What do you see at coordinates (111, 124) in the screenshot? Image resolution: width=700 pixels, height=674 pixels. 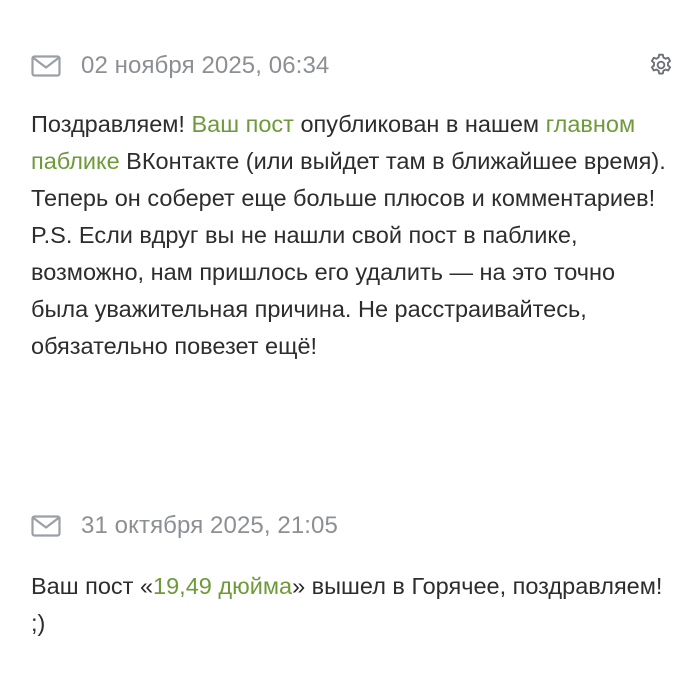 I see `notification-text-segment: Поздравляем!` at bounding box center [111, 124].